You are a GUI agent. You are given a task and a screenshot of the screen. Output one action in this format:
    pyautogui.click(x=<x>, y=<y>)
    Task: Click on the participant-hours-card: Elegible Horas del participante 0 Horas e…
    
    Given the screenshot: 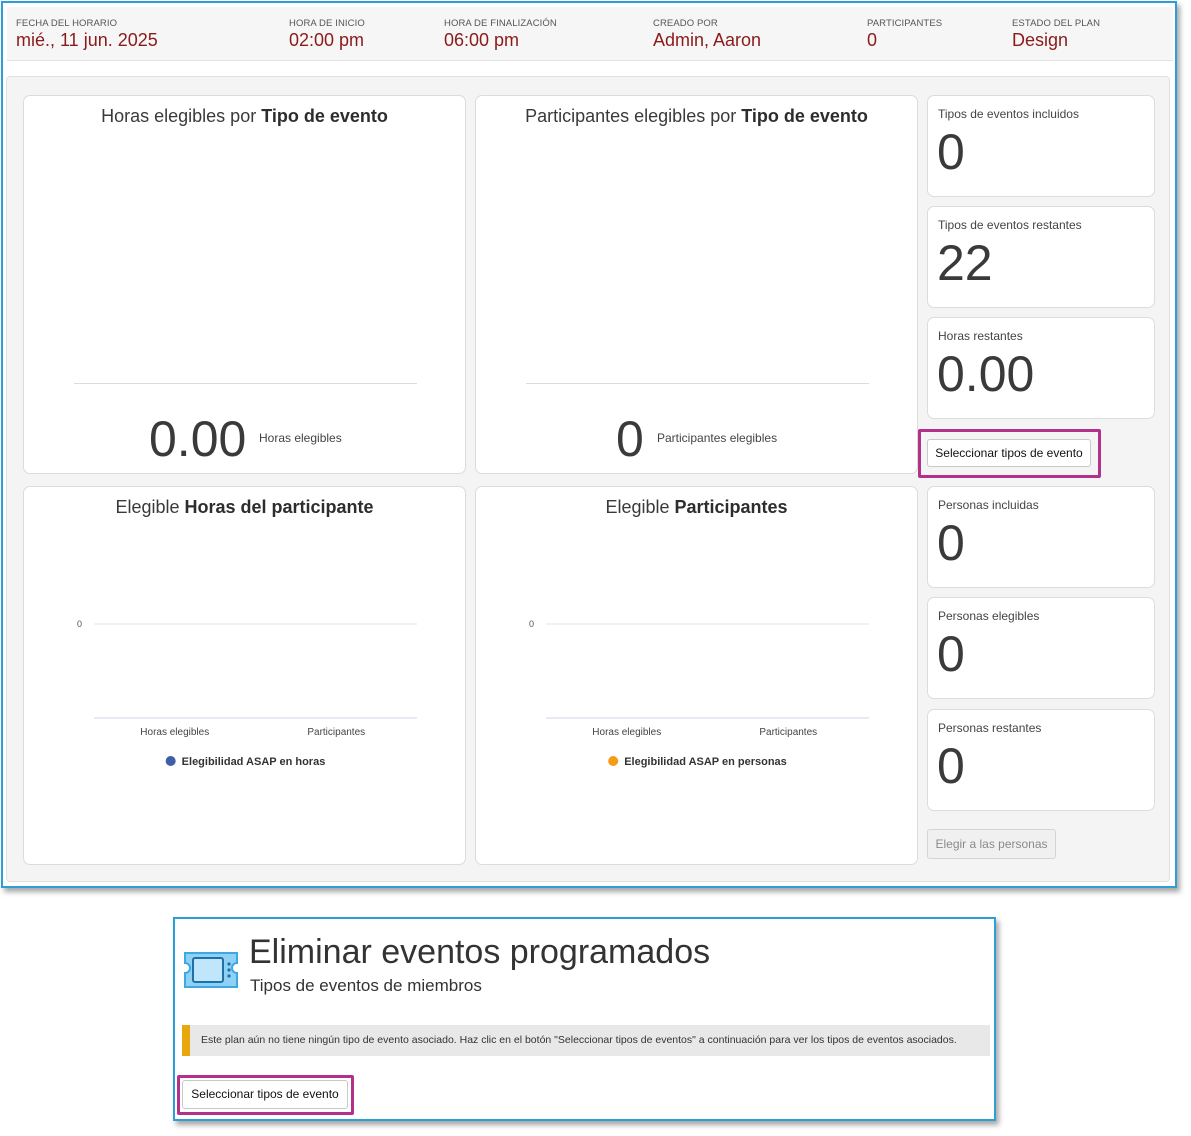 What is the action you would take?
    pyautogui.click(x=244, y=675)
    